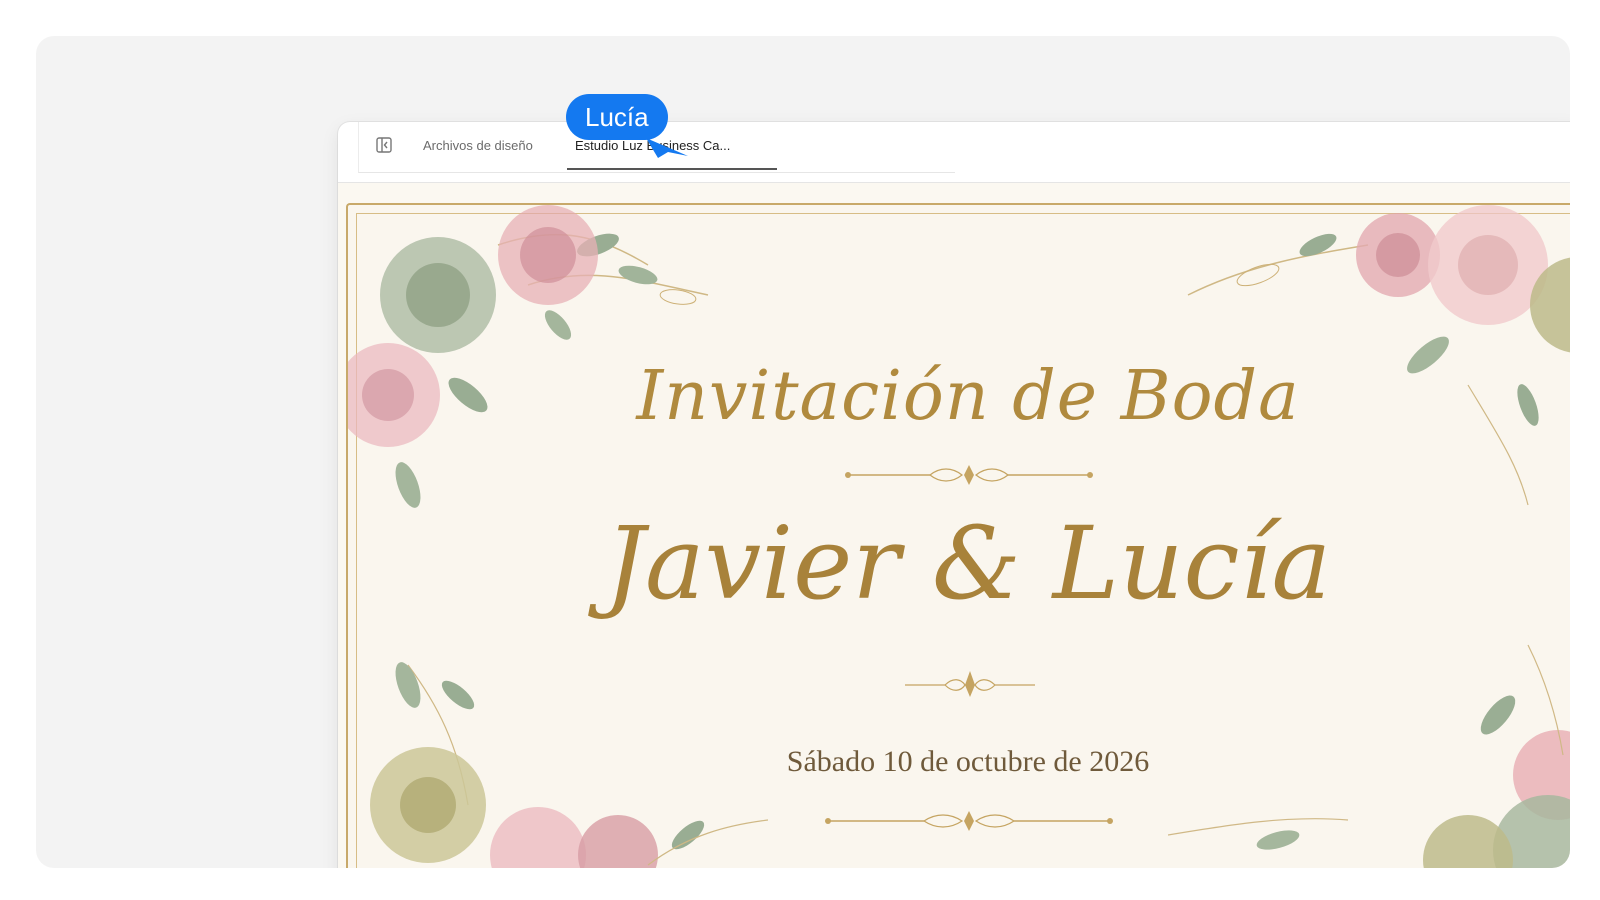 The image size is (1600, 900). I want to click on couple-names: Javier & Lucía, so click(959, 563).